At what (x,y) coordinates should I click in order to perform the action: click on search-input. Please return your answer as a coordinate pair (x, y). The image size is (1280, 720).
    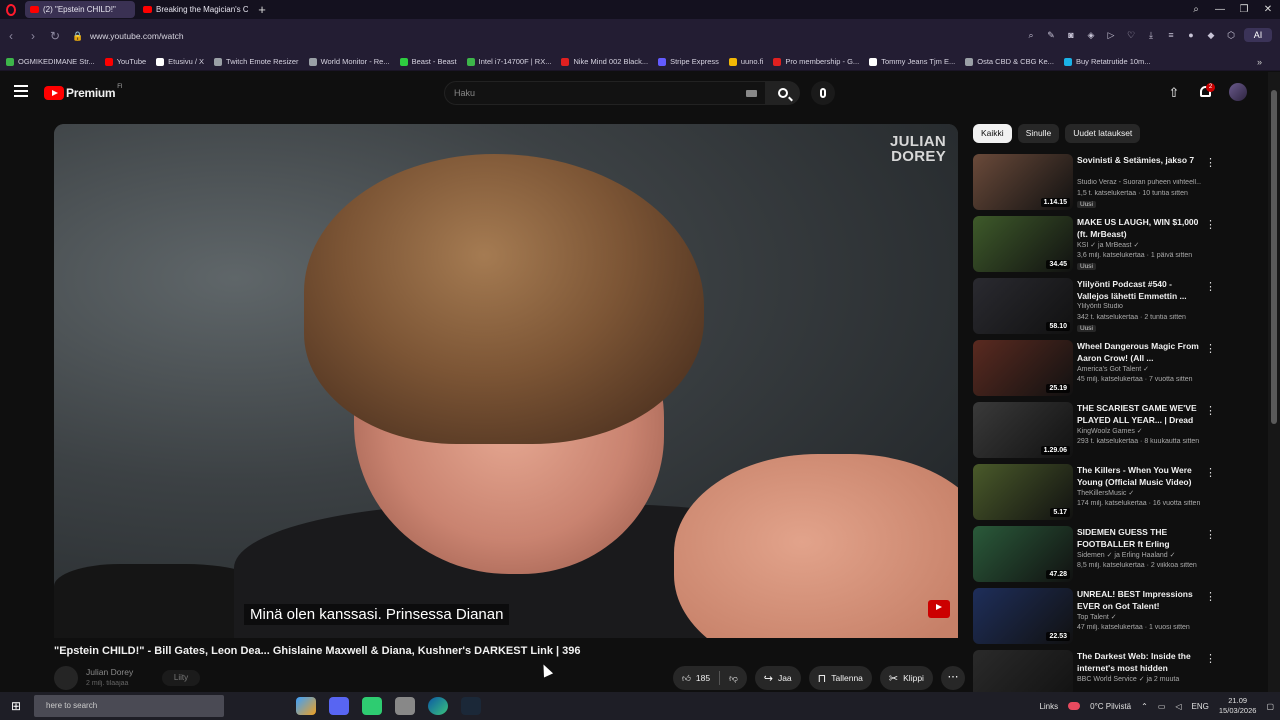
    Looking at the image, I should click on (585, 93).